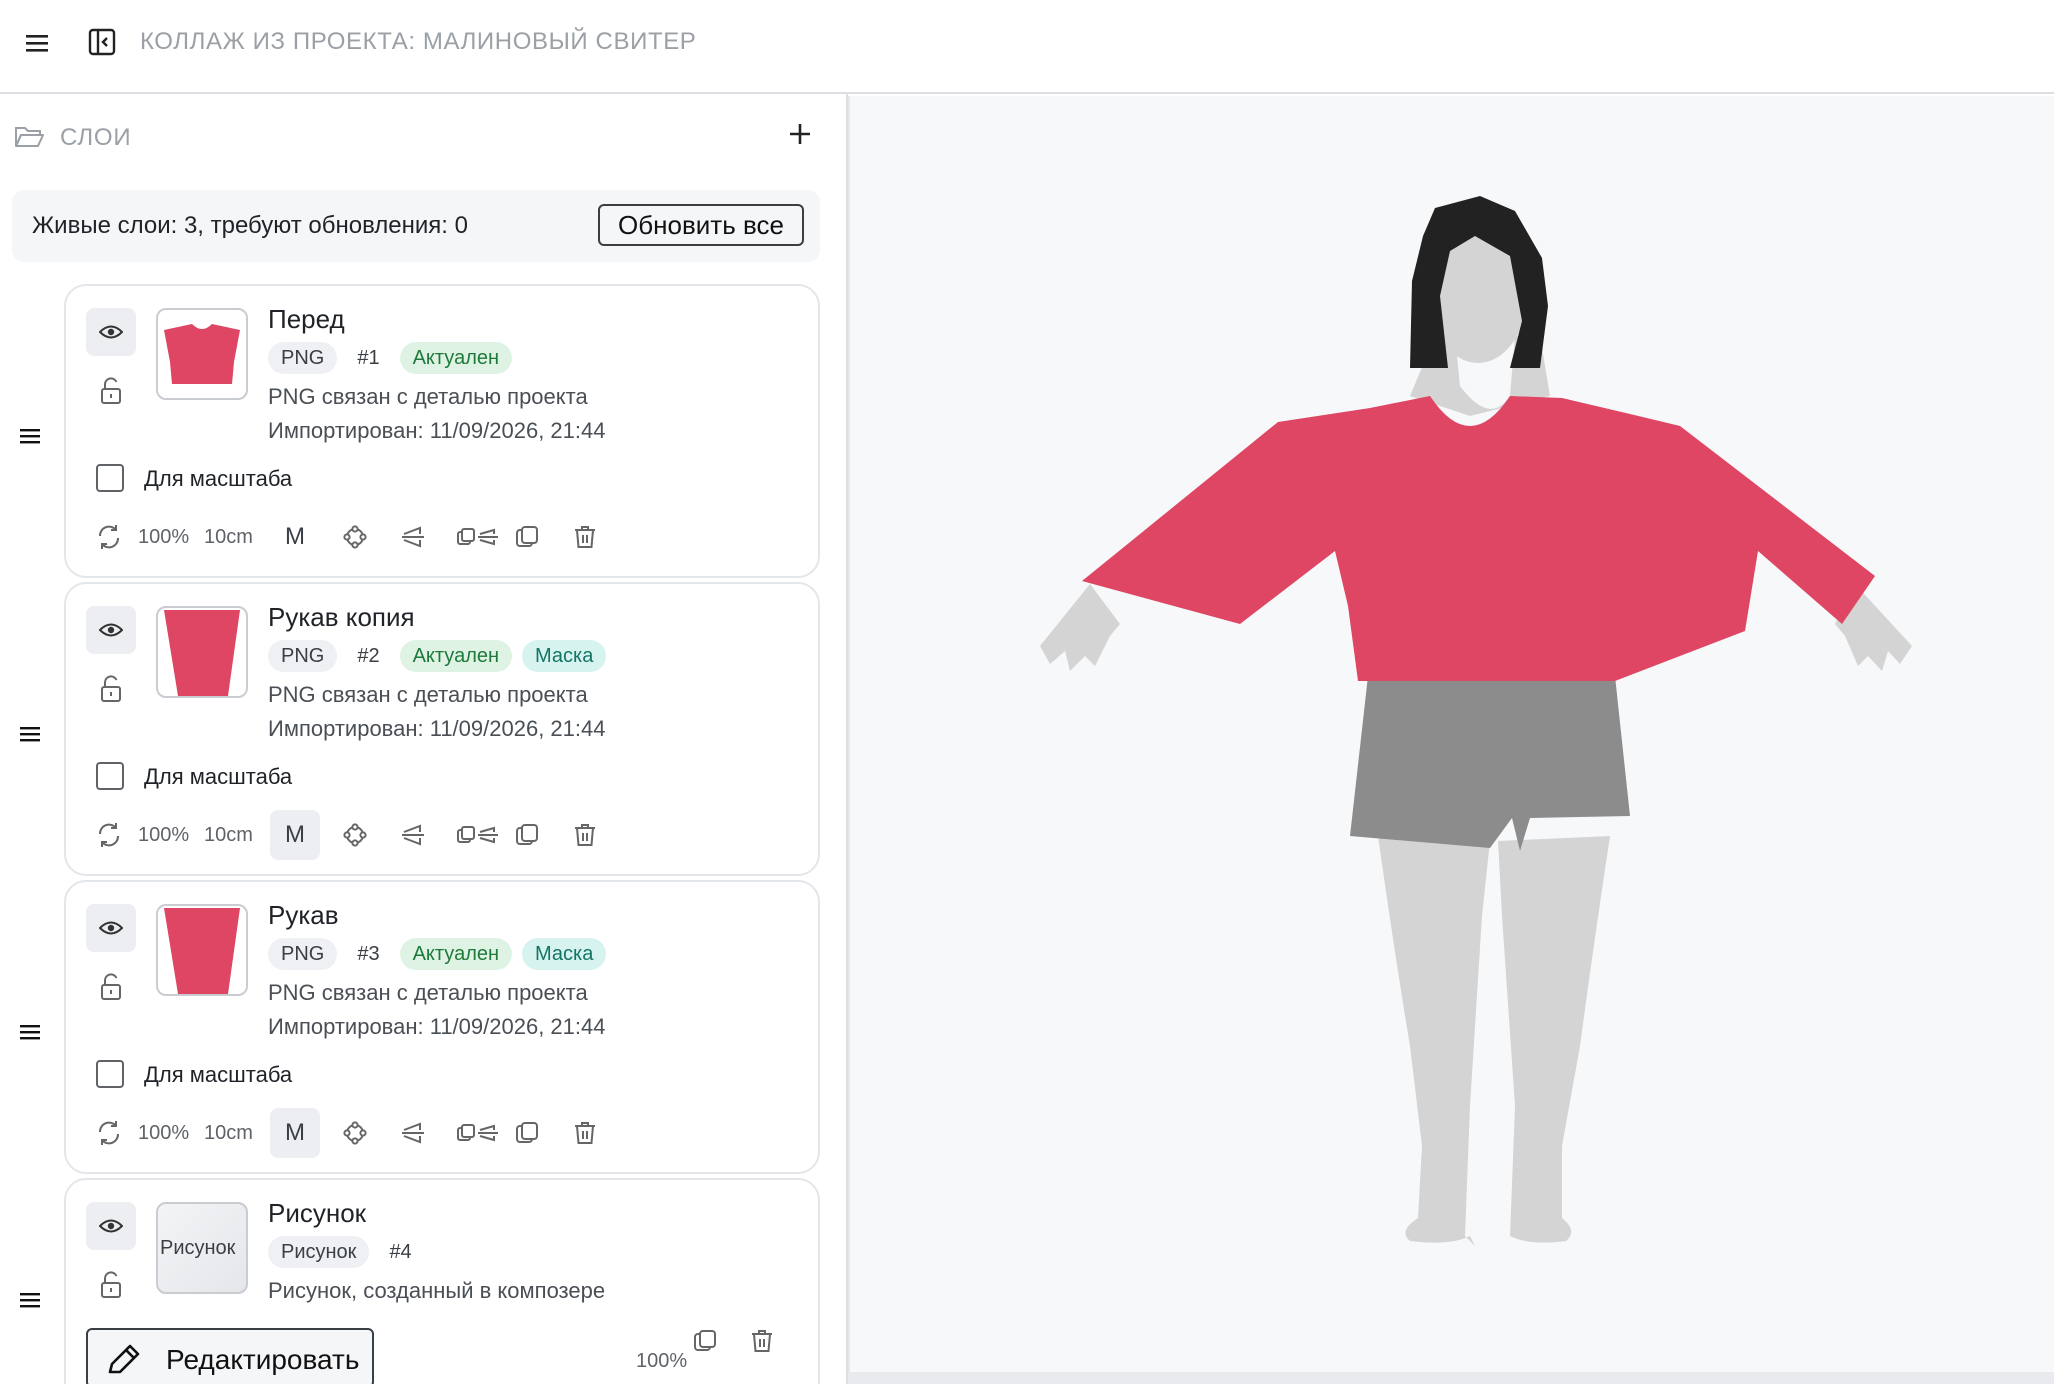  Describe the element at coordinates (317, 1213) in the screenshot. I see `layer-name: Рисунок` at that location.